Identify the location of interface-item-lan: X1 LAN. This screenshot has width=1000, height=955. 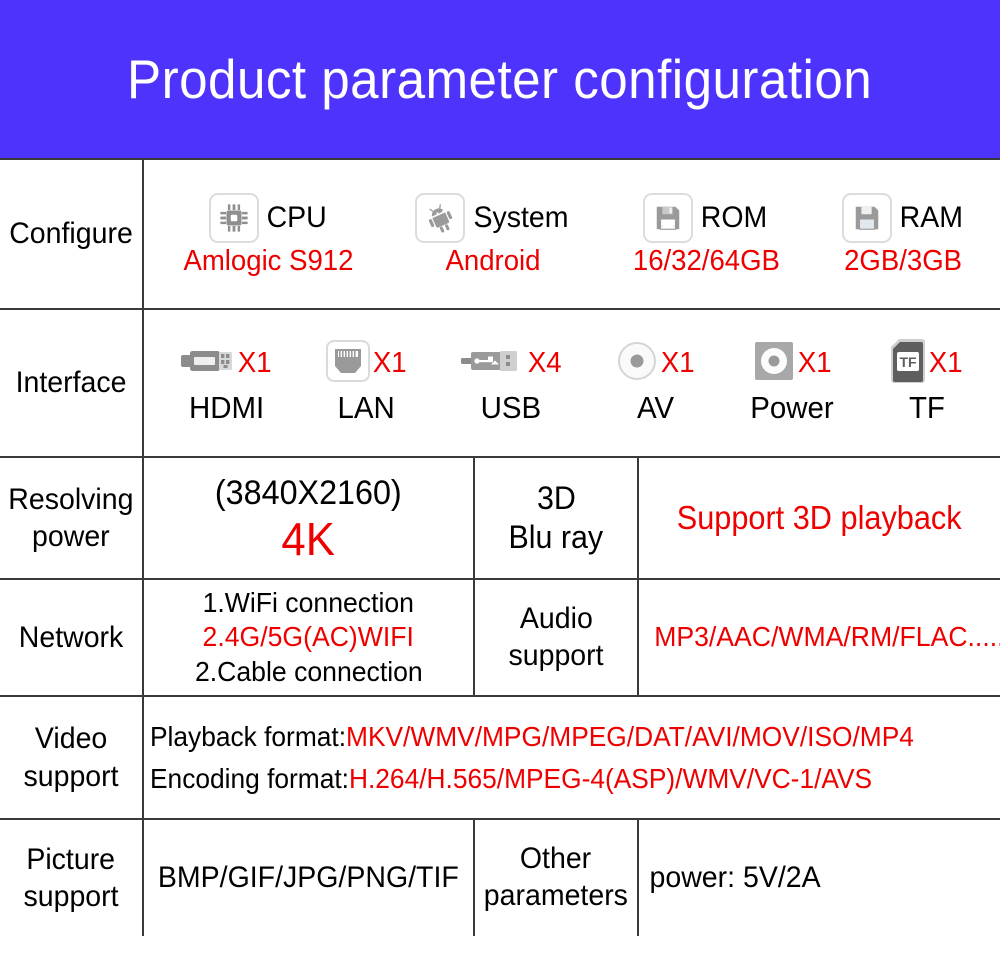
(366, 382).